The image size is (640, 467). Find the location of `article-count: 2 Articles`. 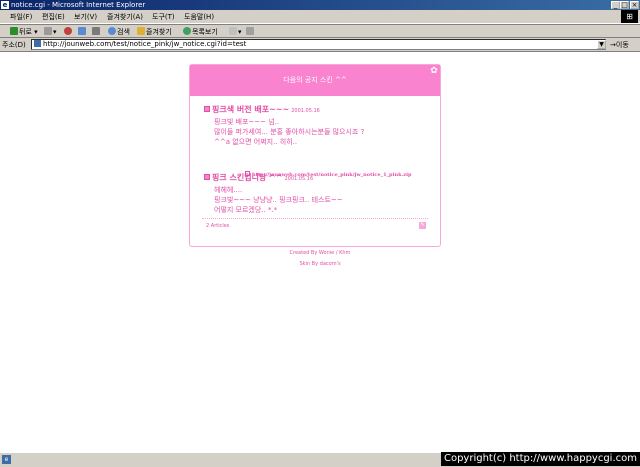

article-count: 2 Articles is located at coordinates (218, 226).